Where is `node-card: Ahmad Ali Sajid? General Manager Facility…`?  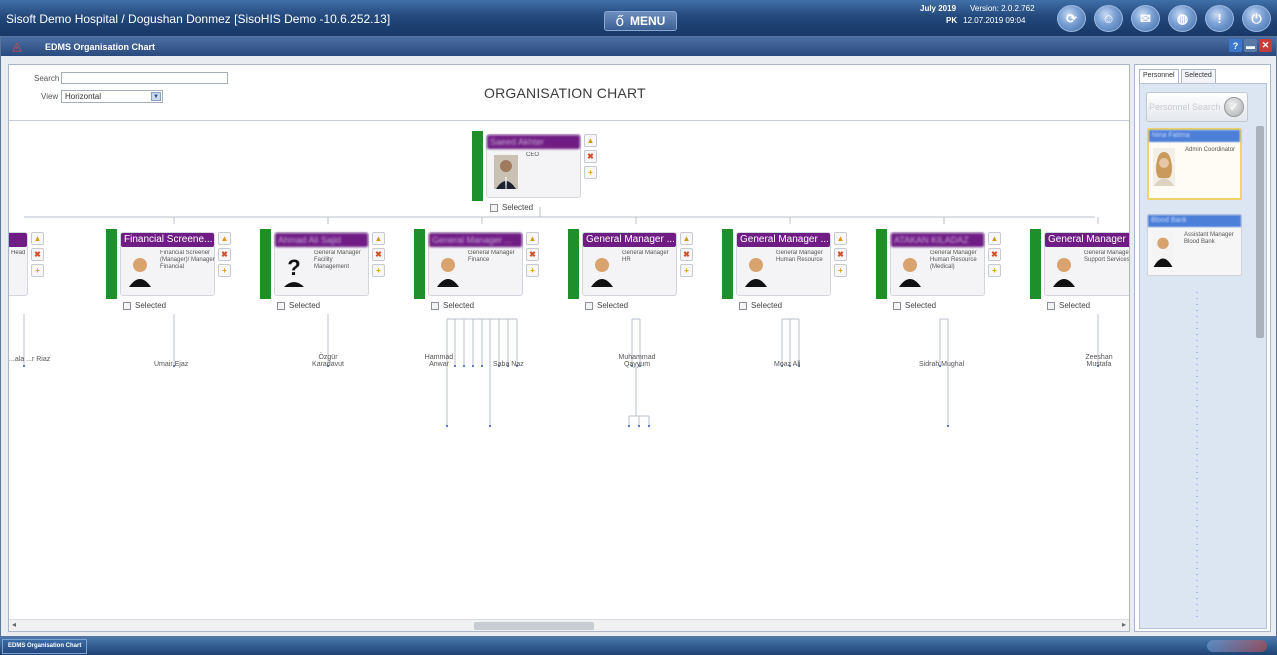 node-card: Ahmad Ali Sajid? General Manager Facility… is located at coordinates (321, 264).